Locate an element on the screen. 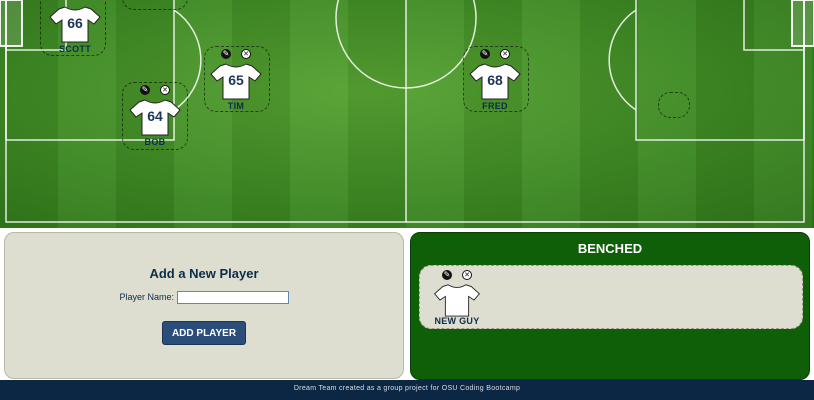 Image resolution: width=814 pixels, height=400 pixels. jersey-icon: 65 is located at coordinates (236, 81).